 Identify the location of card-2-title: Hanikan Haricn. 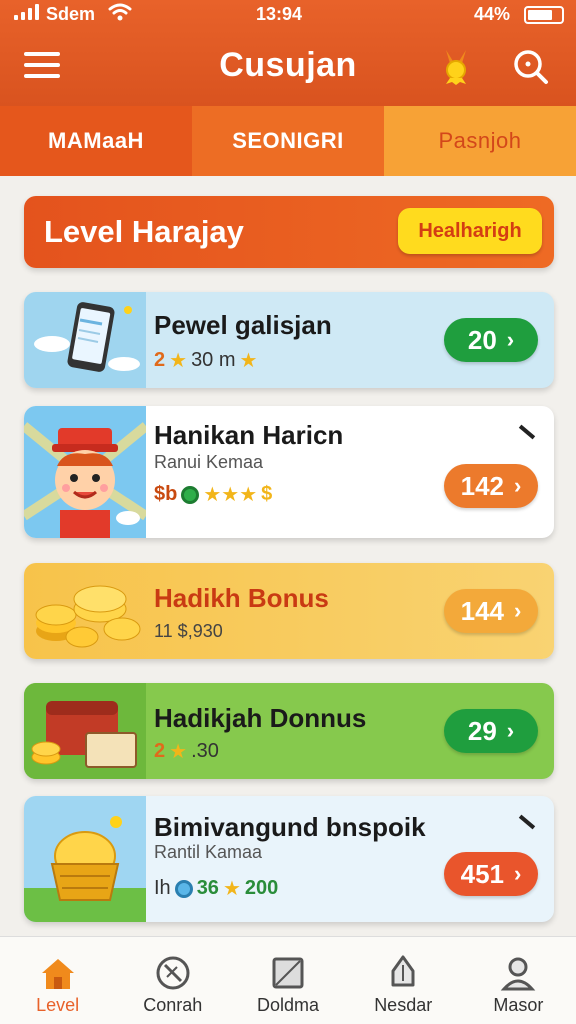
(249, 435).